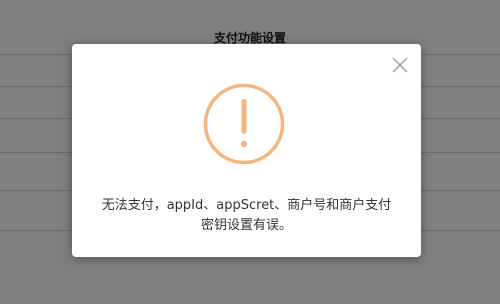  Describe the element at coordinates (244, 124) in the screenshot. I see `warning-exclamation-icon` at that location.